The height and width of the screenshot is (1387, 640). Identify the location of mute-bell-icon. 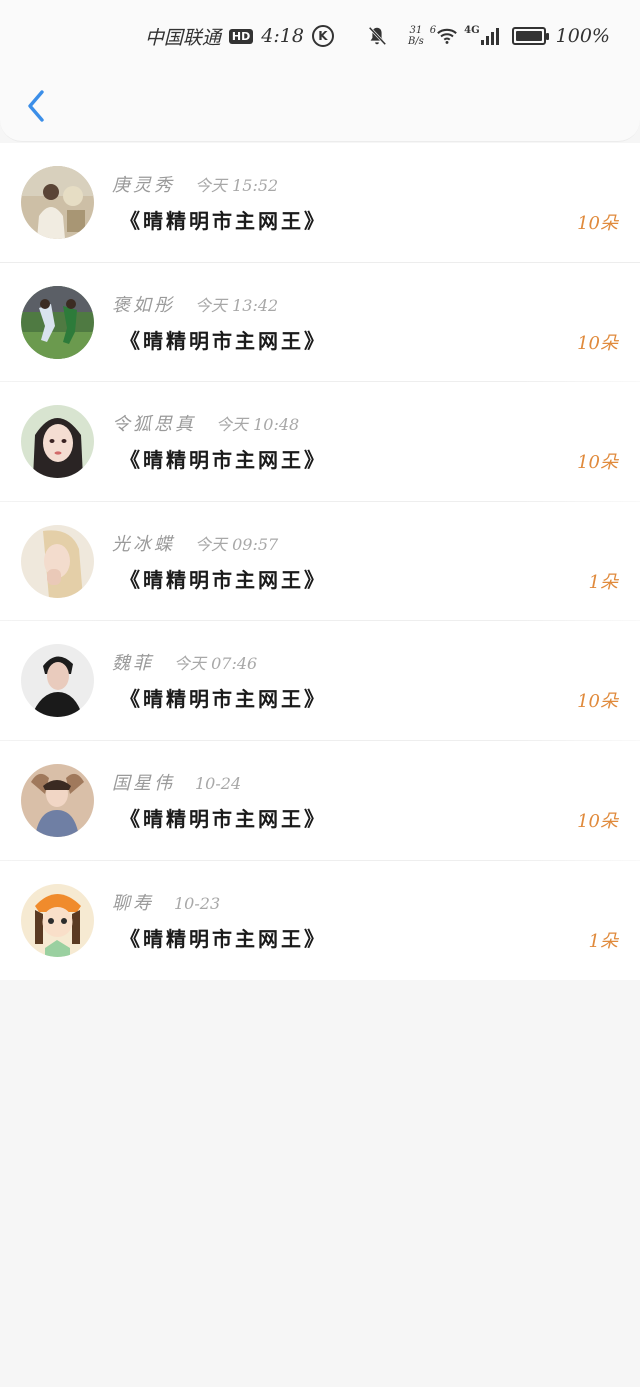
(377, 36).